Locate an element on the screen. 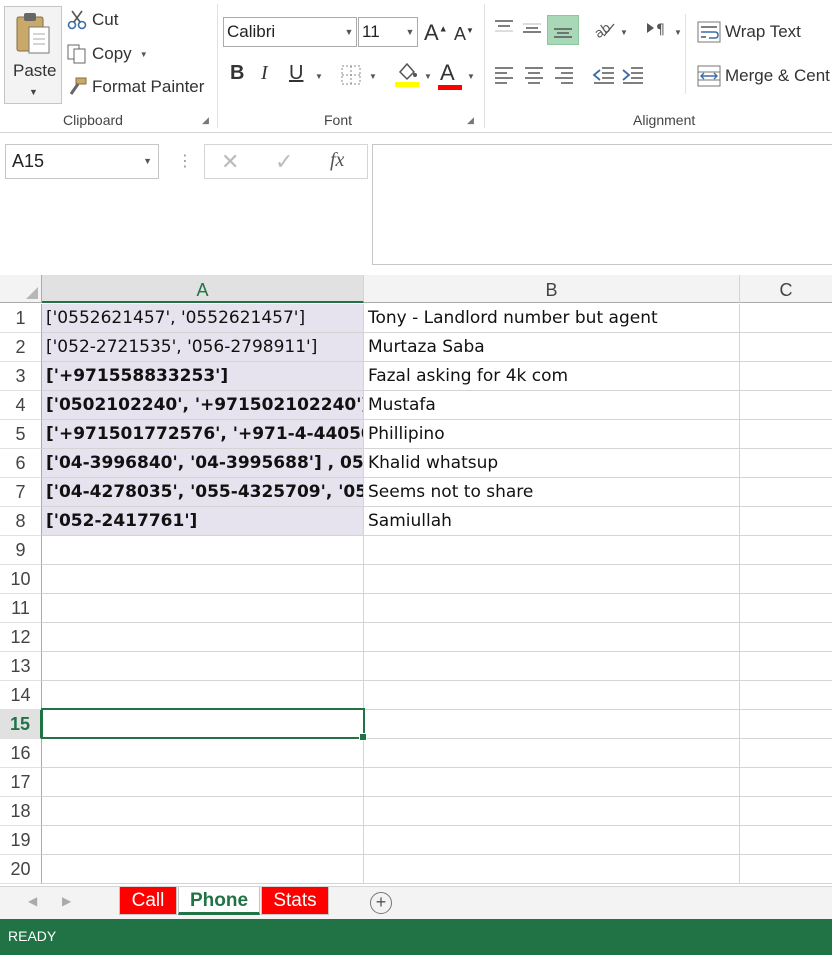 The height and width of the screenshot is (955, 832). cell-c1 is located at coordinates (786, 318).